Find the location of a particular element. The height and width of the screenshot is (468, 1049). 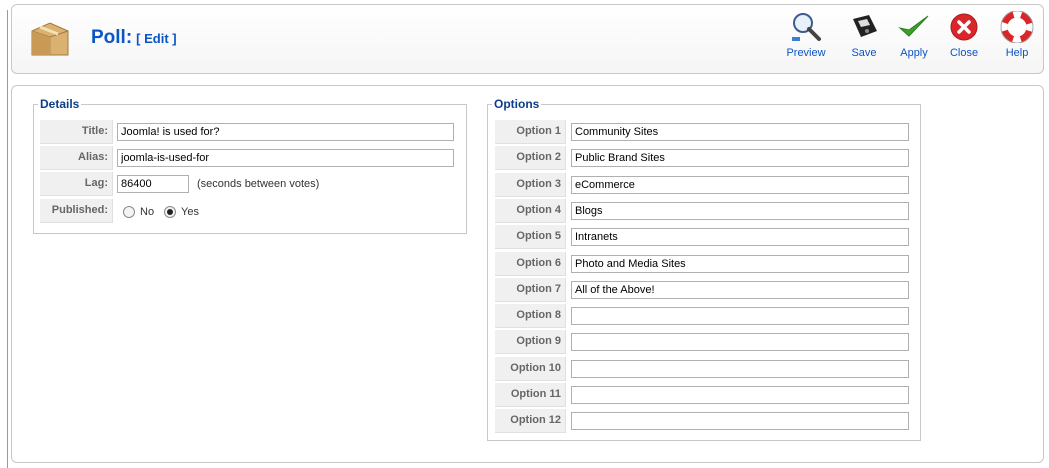

option-label: Option 7 is located at coordinates (530, 290).